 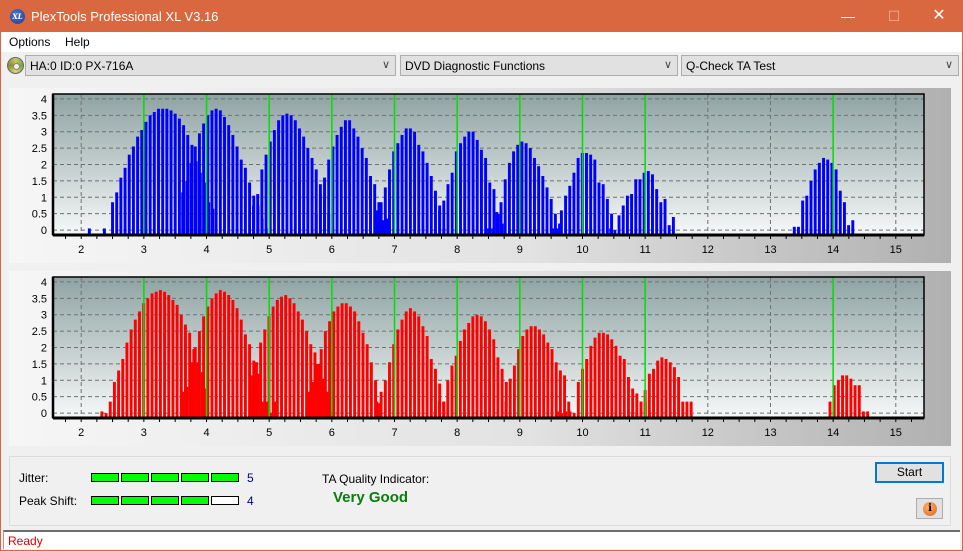 What do you see at coordinates (81, 250) in the screenshot?
I see `x-tick-label: 2` at bounding box center [81, 250].